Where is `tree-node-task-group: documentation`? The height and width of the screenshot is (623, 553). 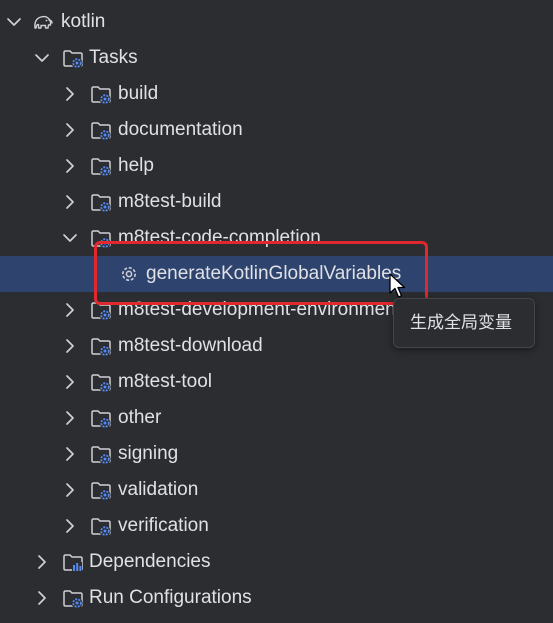 tree-node-task-group: documentation is located at coordinates (276, 130).